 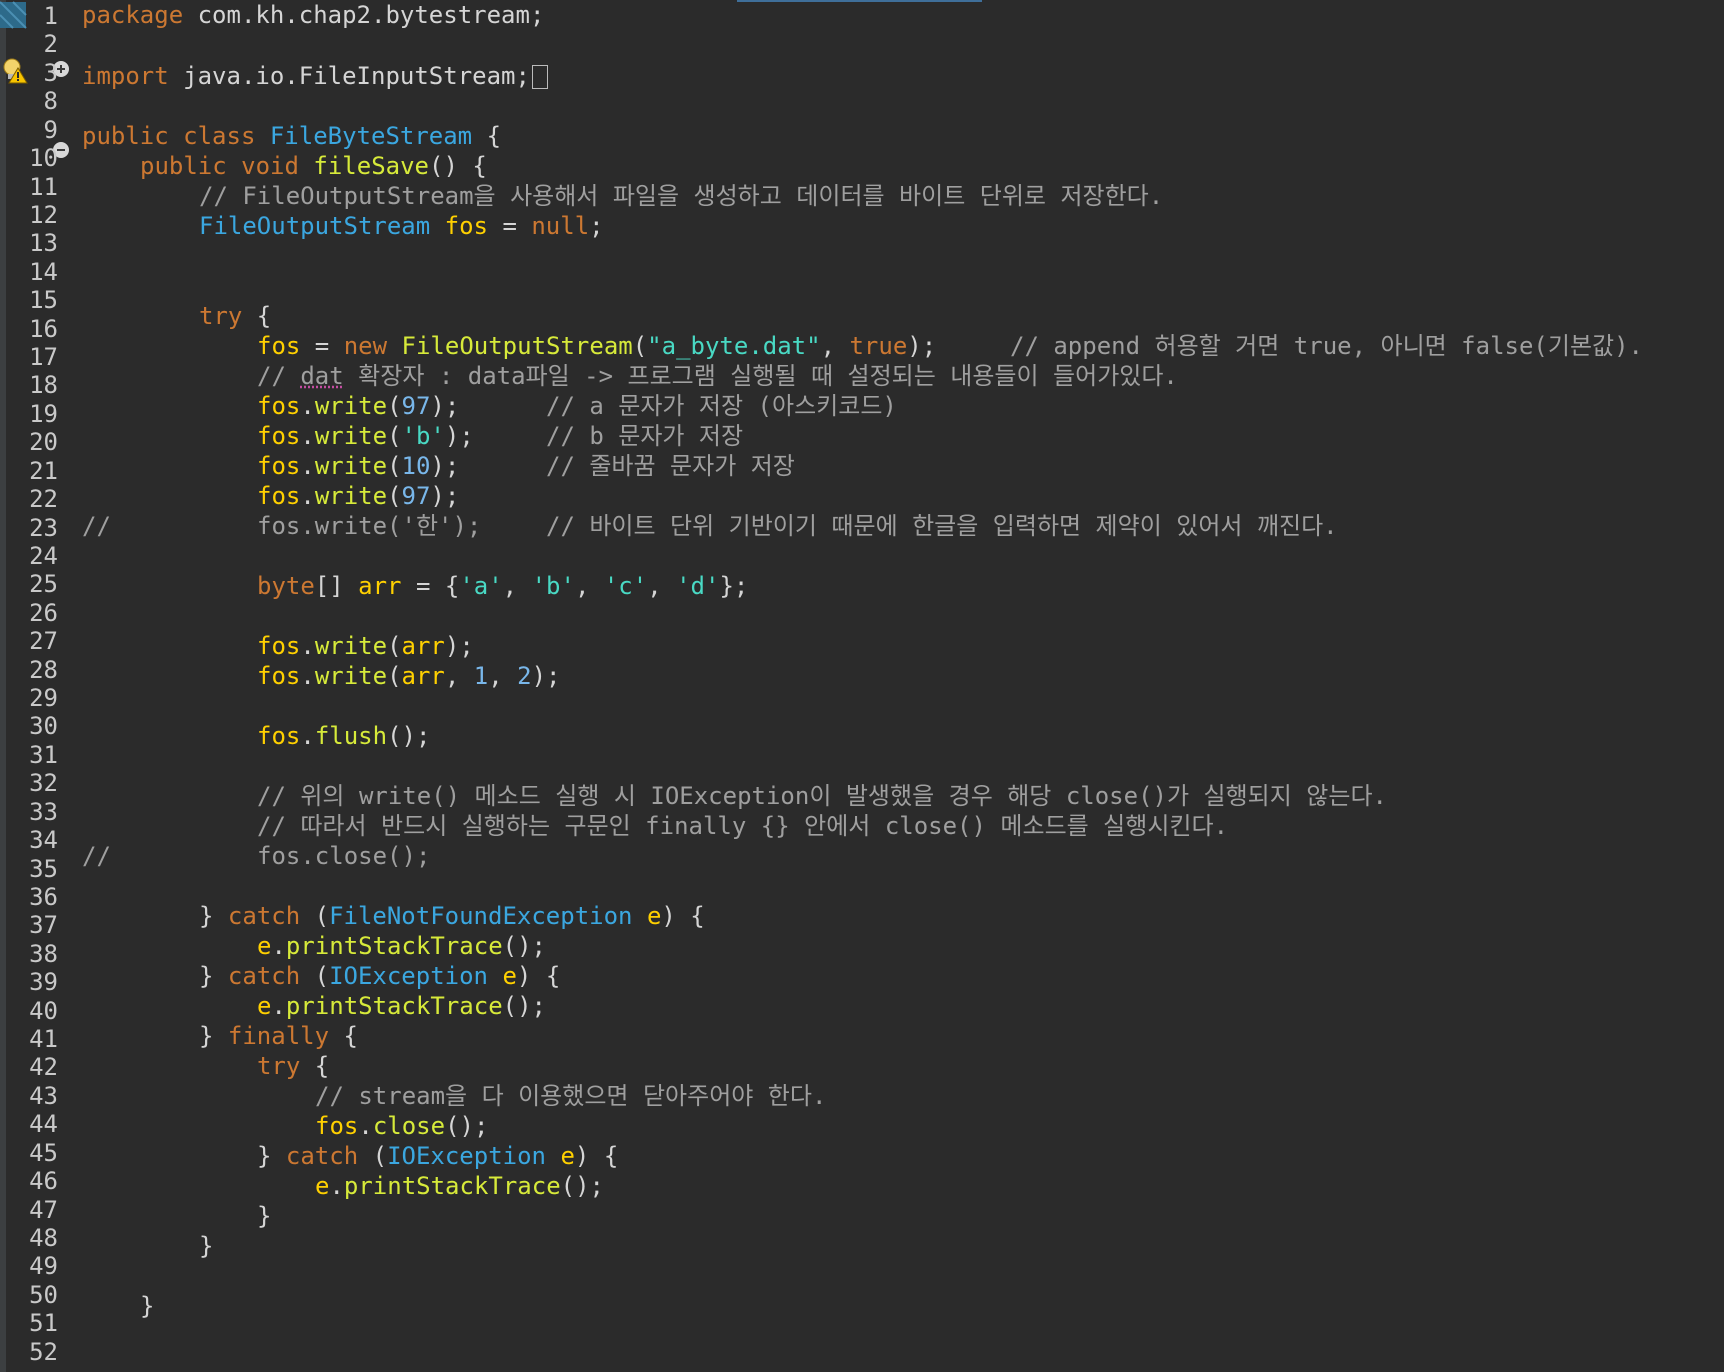 I want to click on line-number: 34, so click(x=43, y=840).